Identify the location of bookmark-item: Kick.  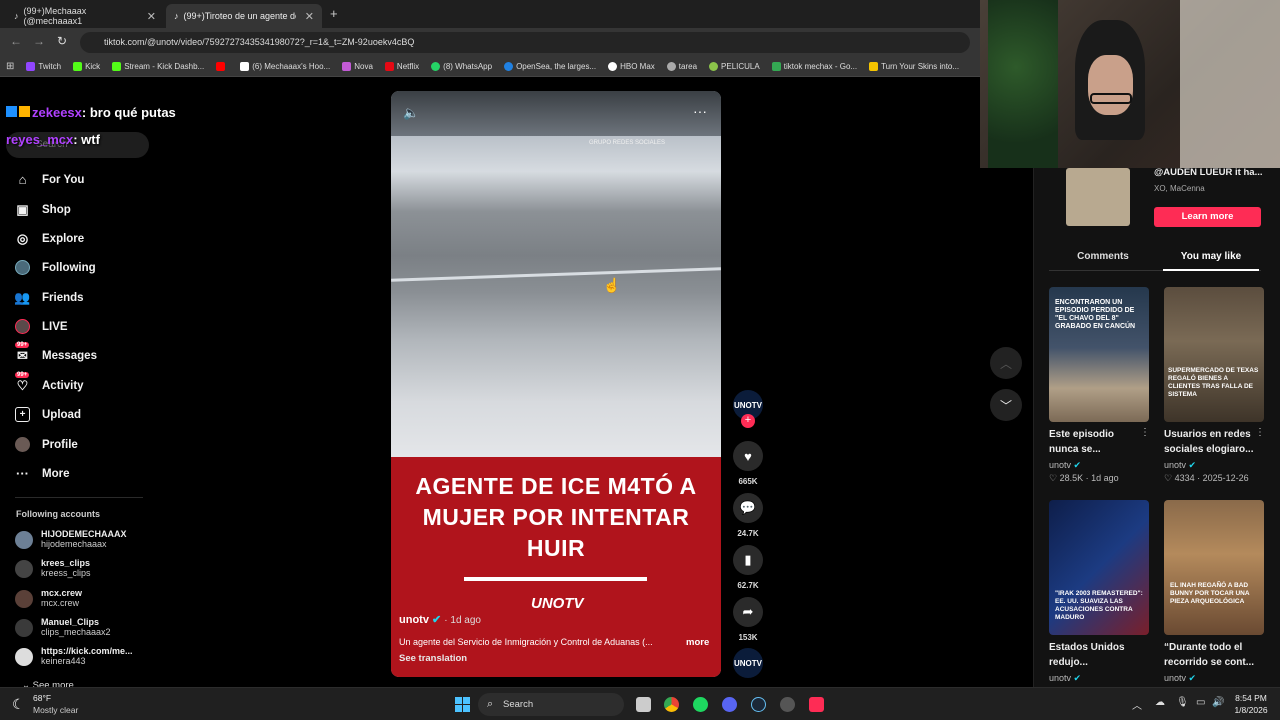
(86, 66).